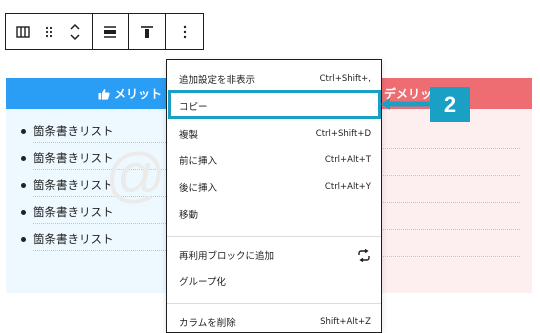 This screenshot has width=540, height=333. Describe the element at coordinates (364, 255) in the screenshot. I see `reusable-block-icon` at that location.